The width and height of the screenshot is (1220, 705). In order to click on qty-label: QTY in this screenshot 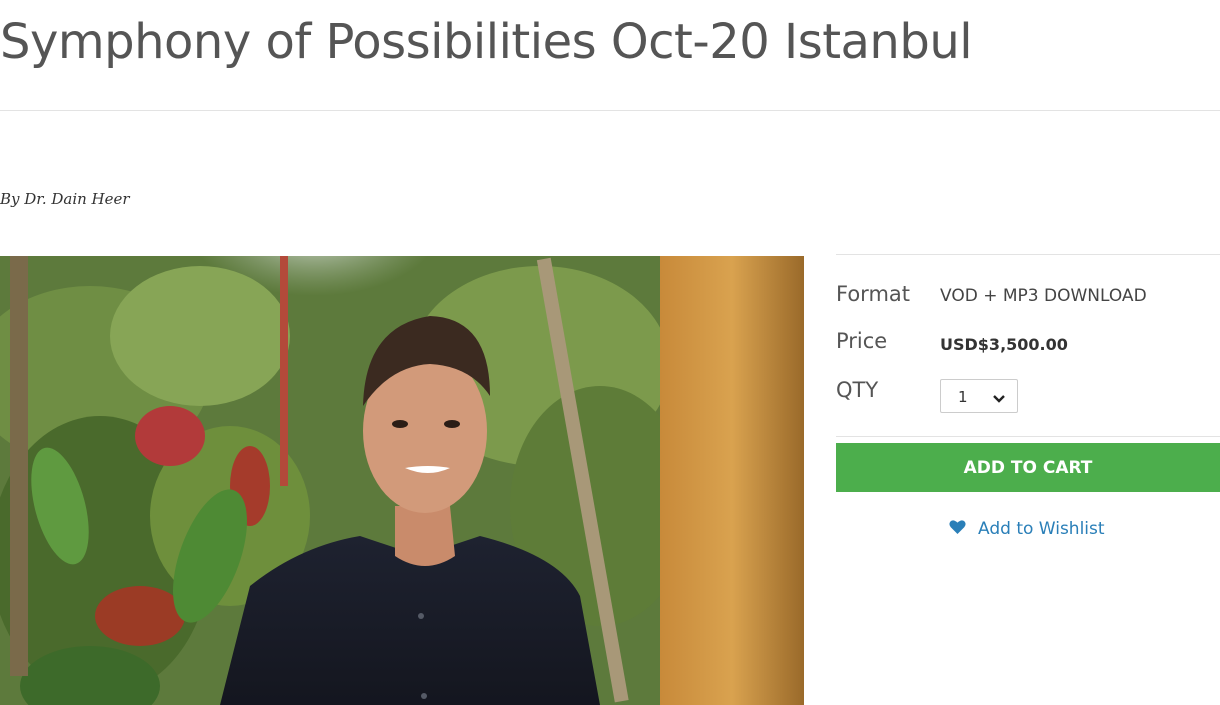, I will do `click(857, 390)`.